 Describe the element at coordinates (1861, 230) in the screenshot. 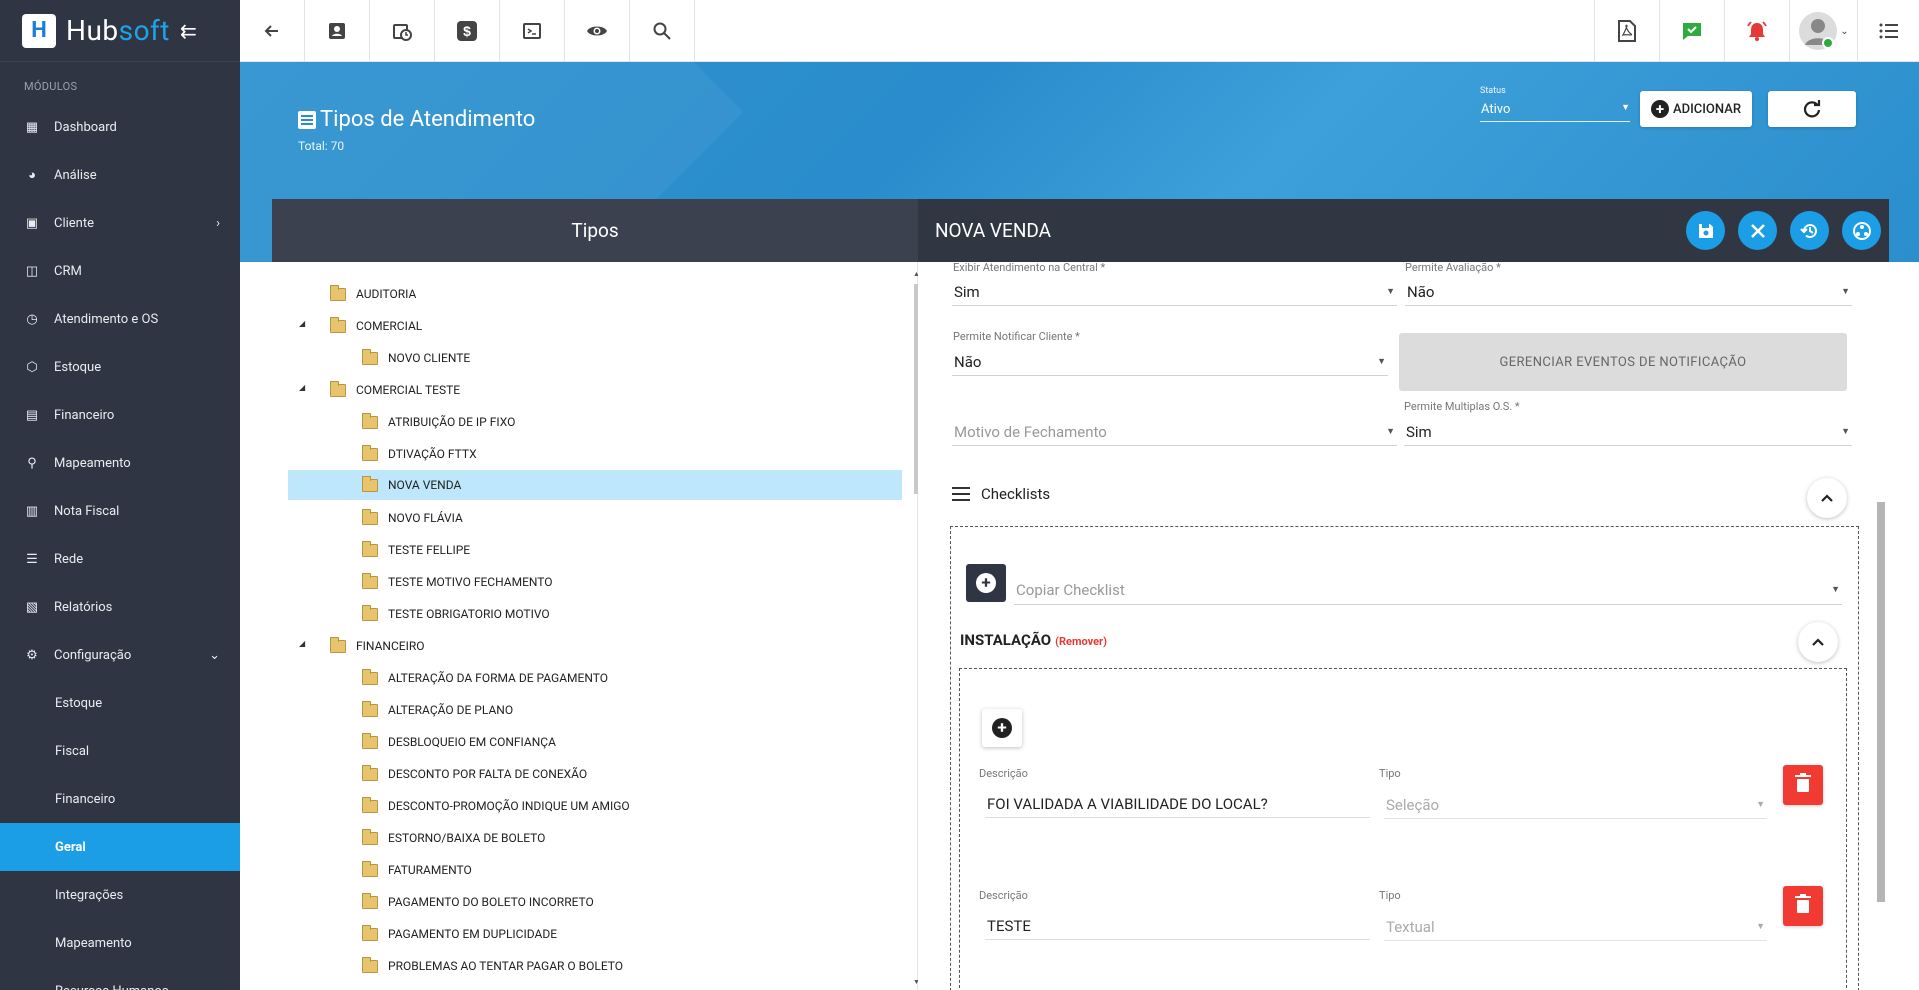

I see `workflow-button` at that location.